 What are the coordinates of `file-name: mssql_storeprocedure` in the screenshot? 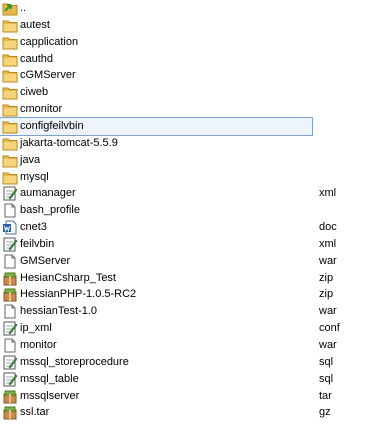 It's located at (74, 362).